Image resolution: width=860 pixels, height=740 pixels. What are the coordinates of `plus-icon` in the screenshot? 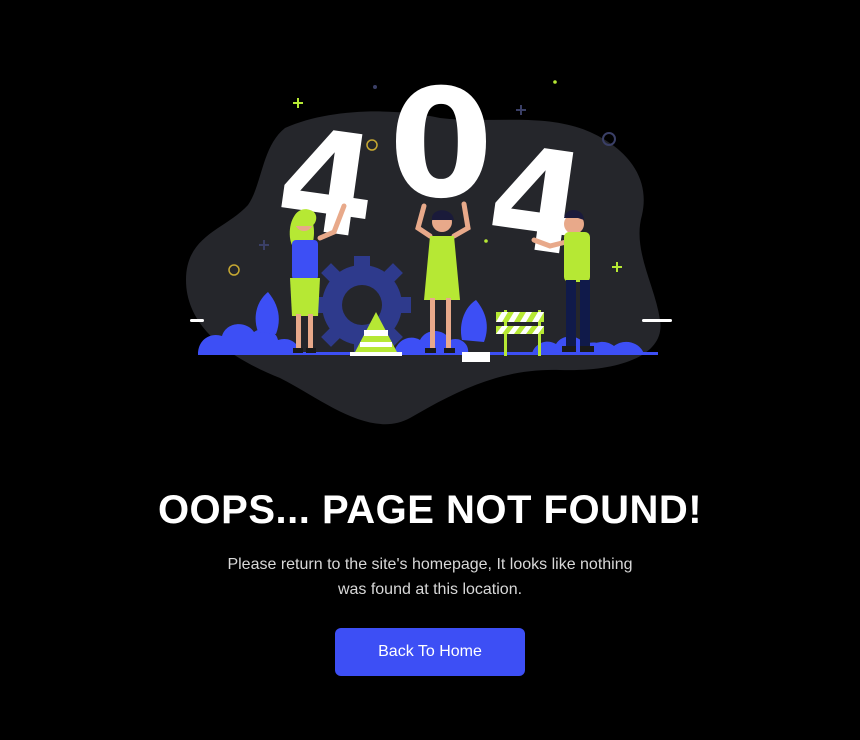 It's located at (521, 110).